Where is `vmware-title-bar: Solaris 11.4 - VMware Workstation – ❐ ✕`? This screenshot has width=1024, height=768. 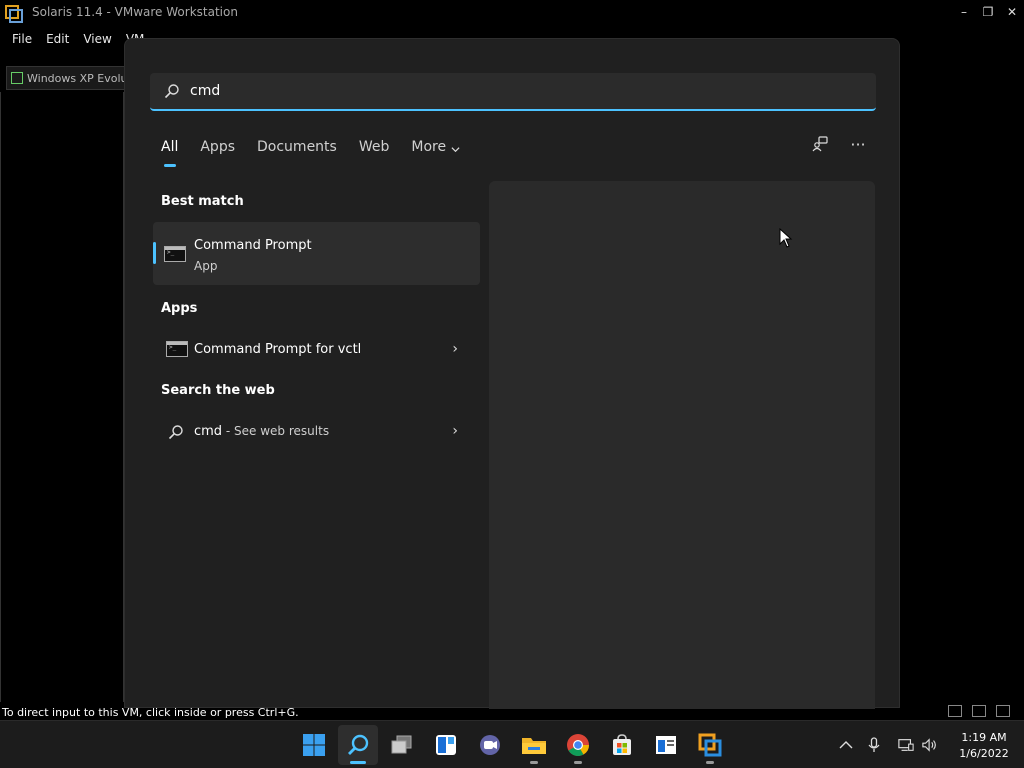 vmware-title-bar: Solaris 11.4 - VMware Workstation – ❐ ✕ is located at coordinates (512, 12).